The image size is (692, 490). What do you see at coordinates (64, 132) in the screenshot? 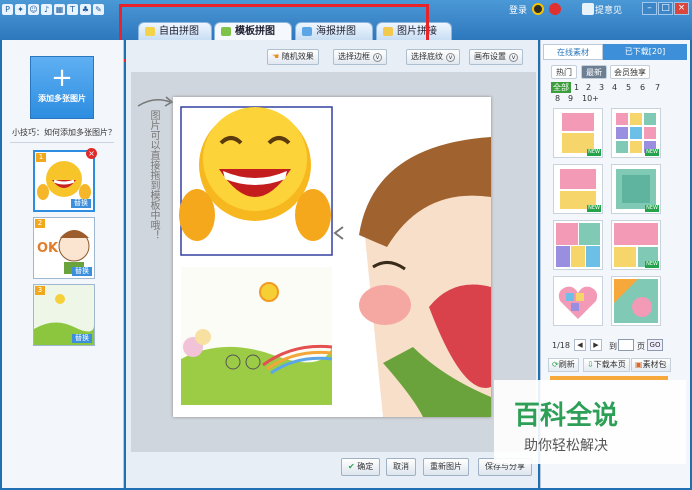
I see `tip-link: 小技巧：如何添加多张图片？` at bounding box center [64, 132].